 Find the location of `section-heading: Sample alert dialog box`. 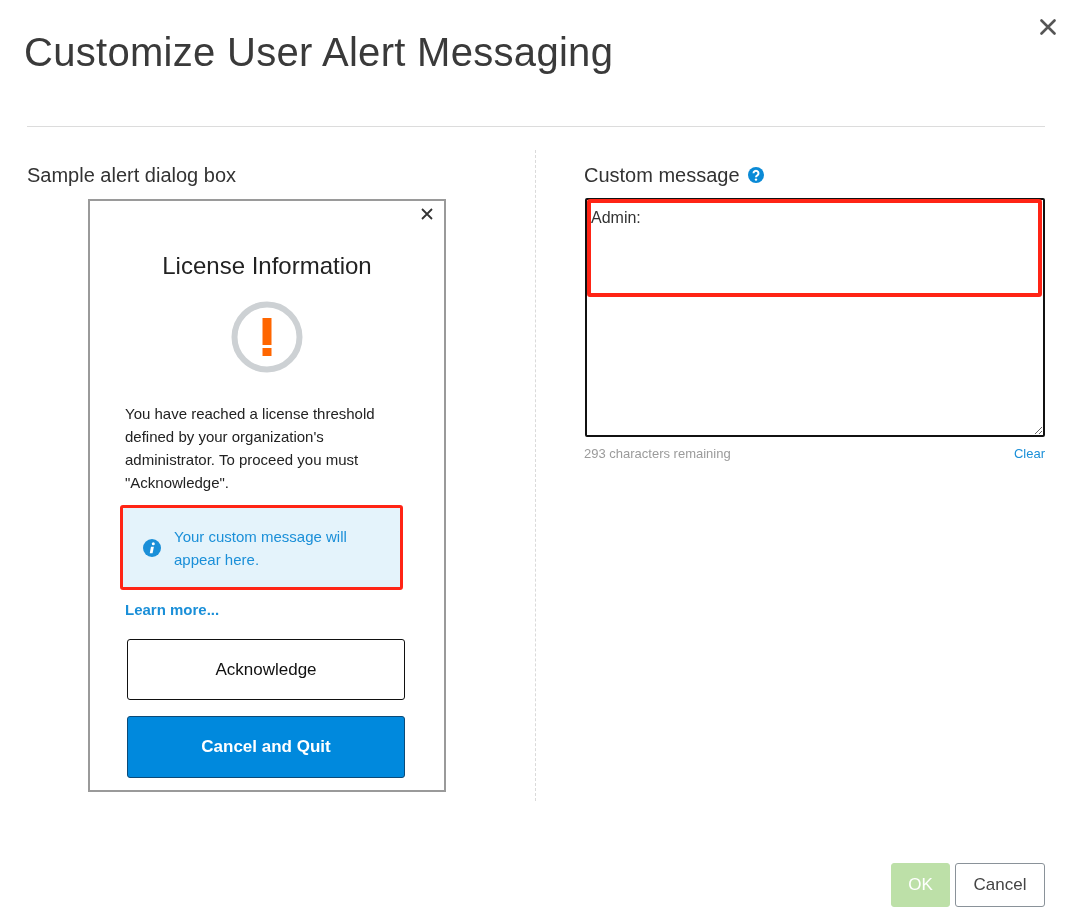

section-heading: Sample alert dialog box is located at coordinates (132, 175).